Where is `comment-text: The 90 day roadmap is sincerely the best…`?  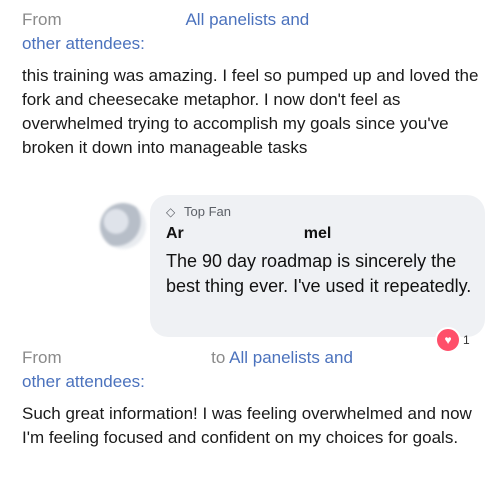
comment-text: The 90 day roadmap is sincerely the best… is located at coordinates (319, 273).